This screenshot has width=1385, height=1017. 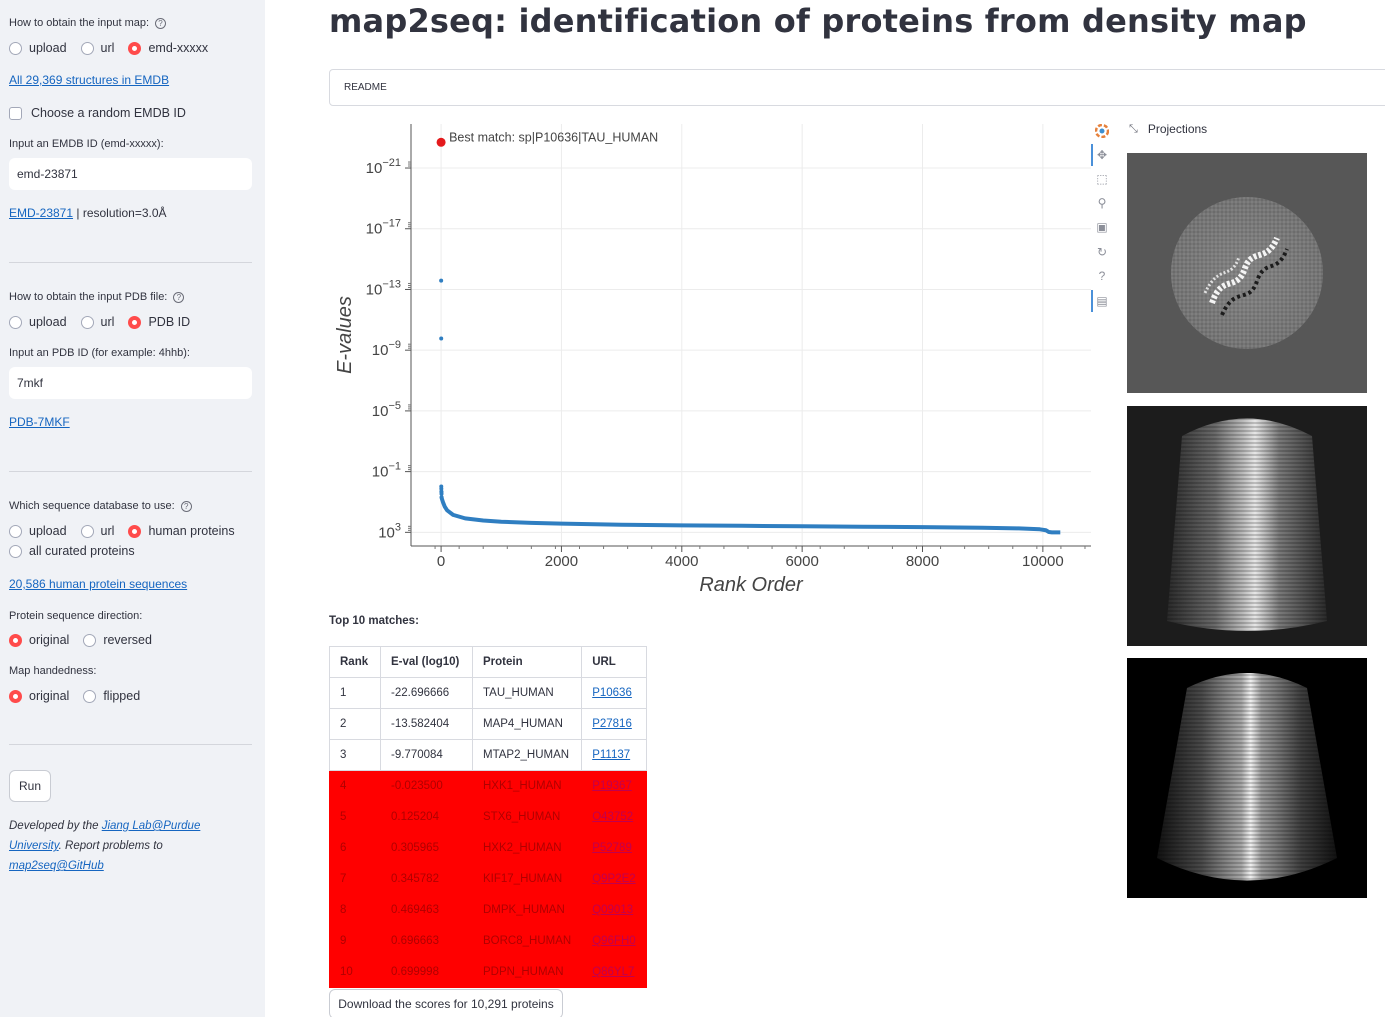 I want to click on col-header-url: URL, so click(x=614, y=662).